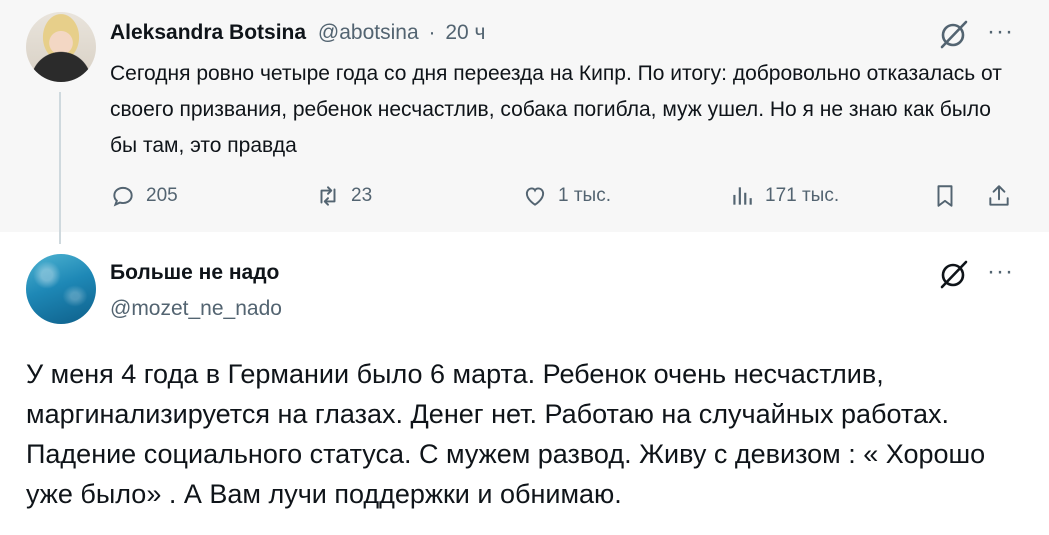 The image size is (1049, 535). What do you see at coordinates (60, 168) in the screenshot?
I see `thread-line` at bounding box center [60, 168].